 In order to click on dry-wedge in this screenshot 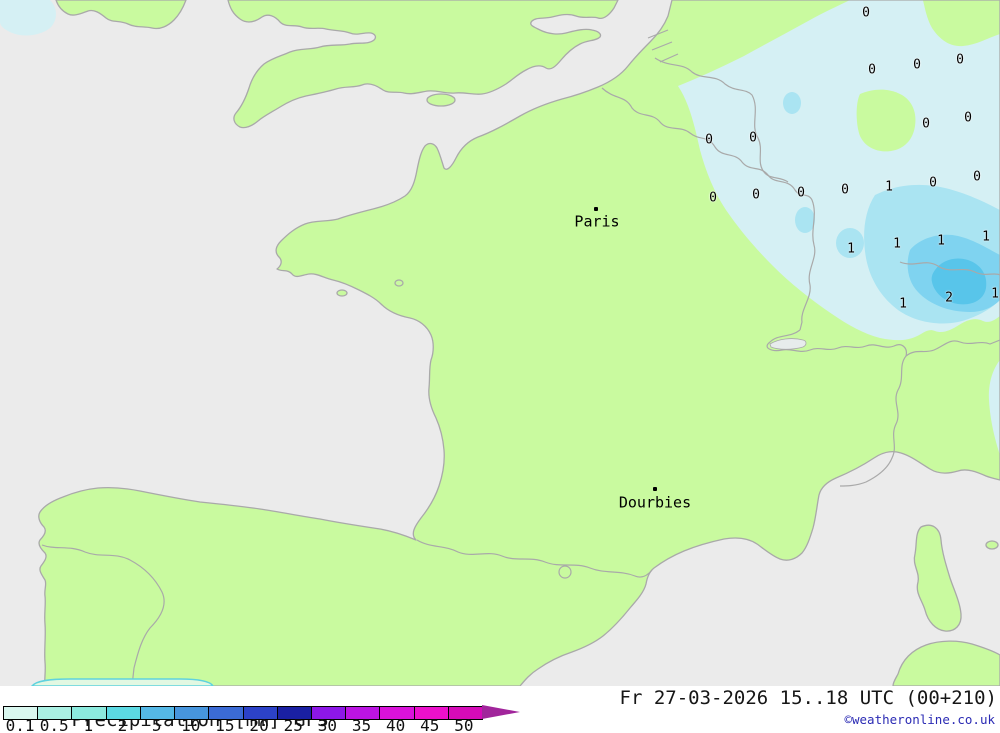, I will do `click(886, 120)`.